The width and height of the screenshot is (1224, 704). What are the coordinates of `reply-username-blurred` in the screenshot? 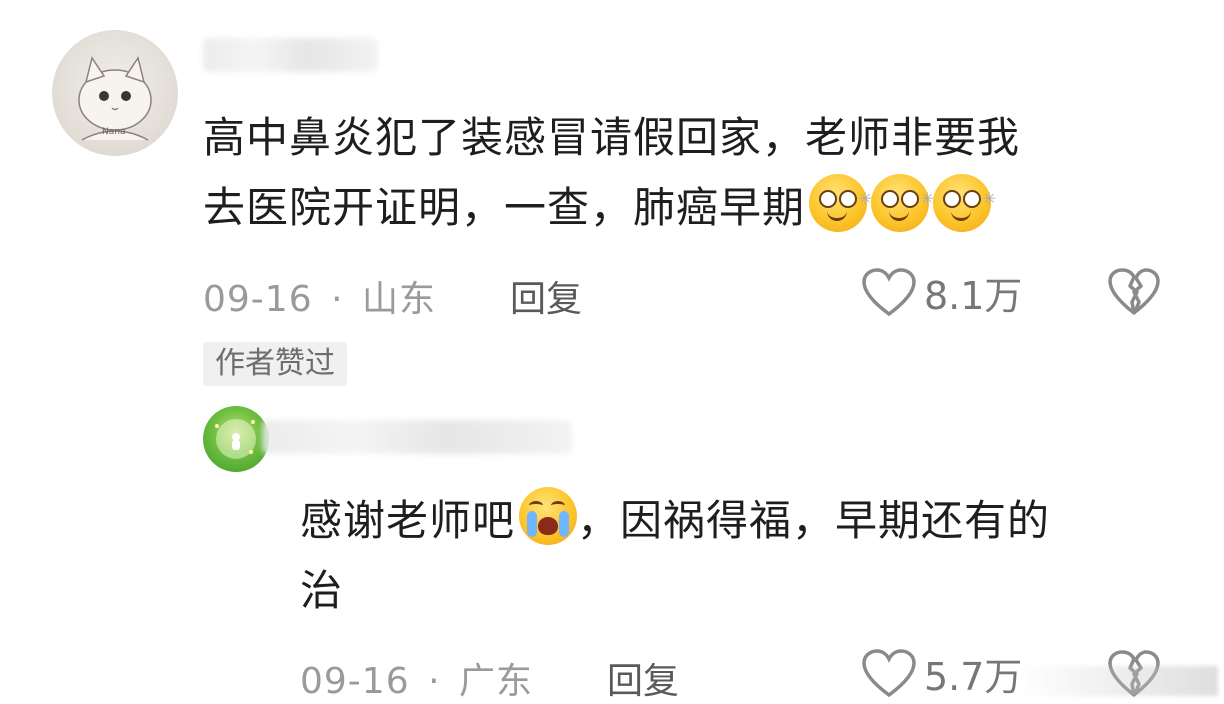 It's located at (417, 437).